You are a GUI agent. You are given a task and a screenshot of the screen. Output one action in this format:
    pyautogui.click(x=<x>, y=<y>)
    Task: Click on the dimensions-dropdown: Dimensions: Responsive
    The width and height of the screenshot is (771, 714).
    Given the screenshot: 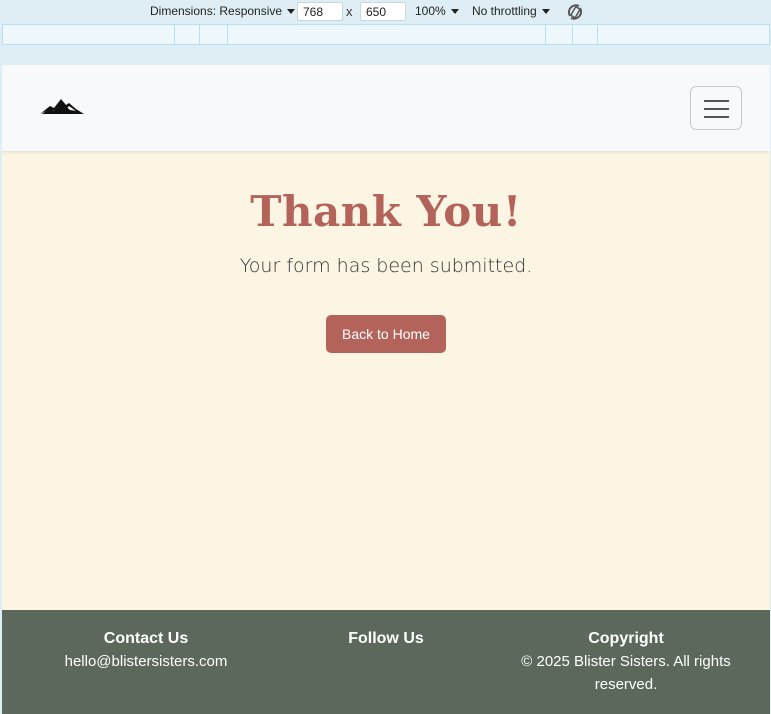 What is the action you would take?
    pyautogui.click(x=223, y=11)
    